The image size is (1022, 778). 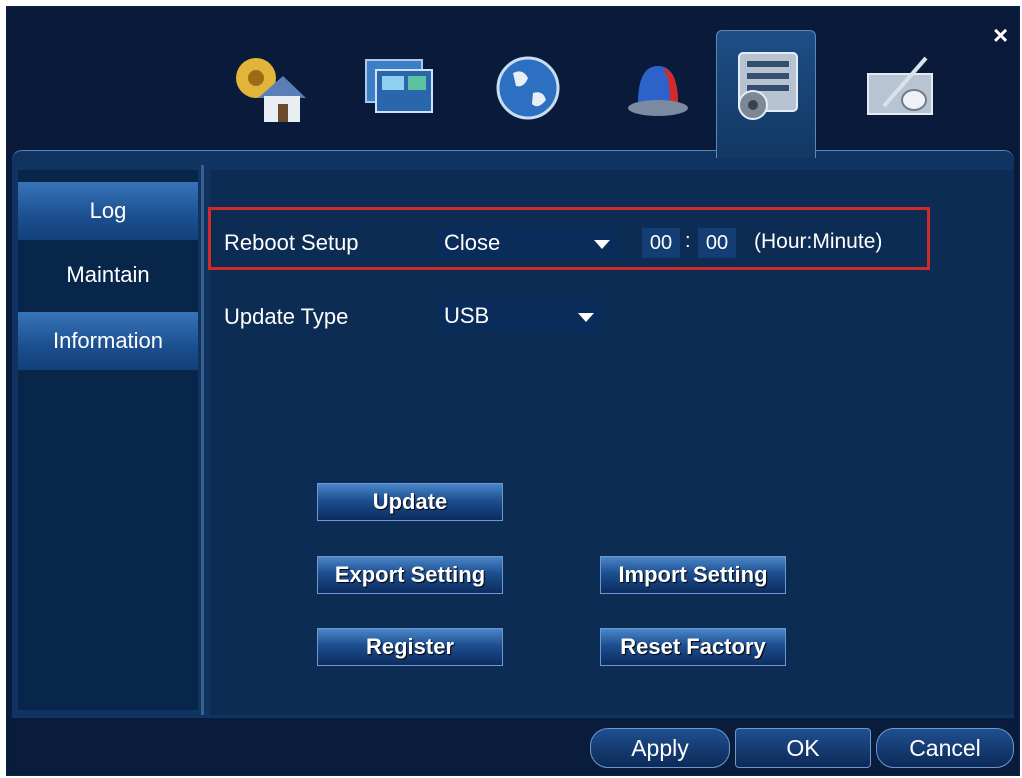 I want to click on tab-system-settings, so click(x=766, y=94).